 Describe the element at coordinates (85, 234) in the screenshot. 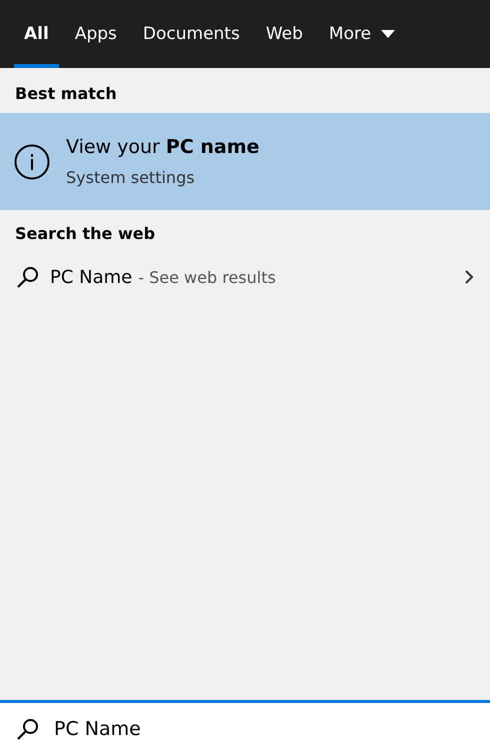

I see `section-heading: Search the web` at that location.